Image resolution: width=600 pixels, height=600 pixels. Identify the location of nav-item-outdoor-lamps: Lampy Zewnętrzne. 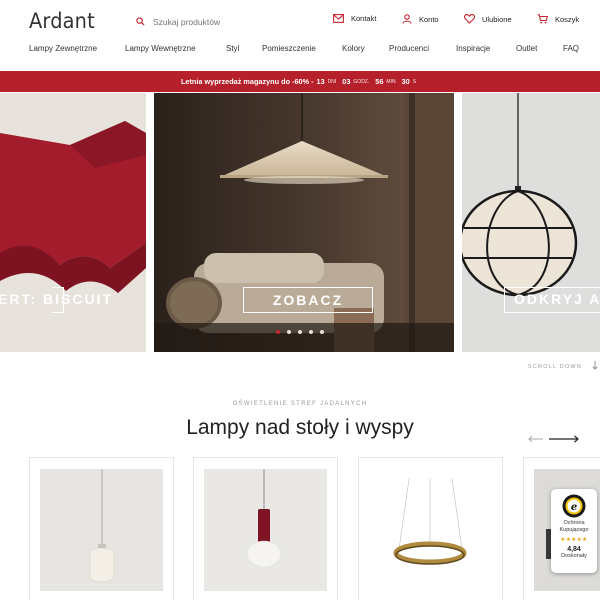
(63, 48).